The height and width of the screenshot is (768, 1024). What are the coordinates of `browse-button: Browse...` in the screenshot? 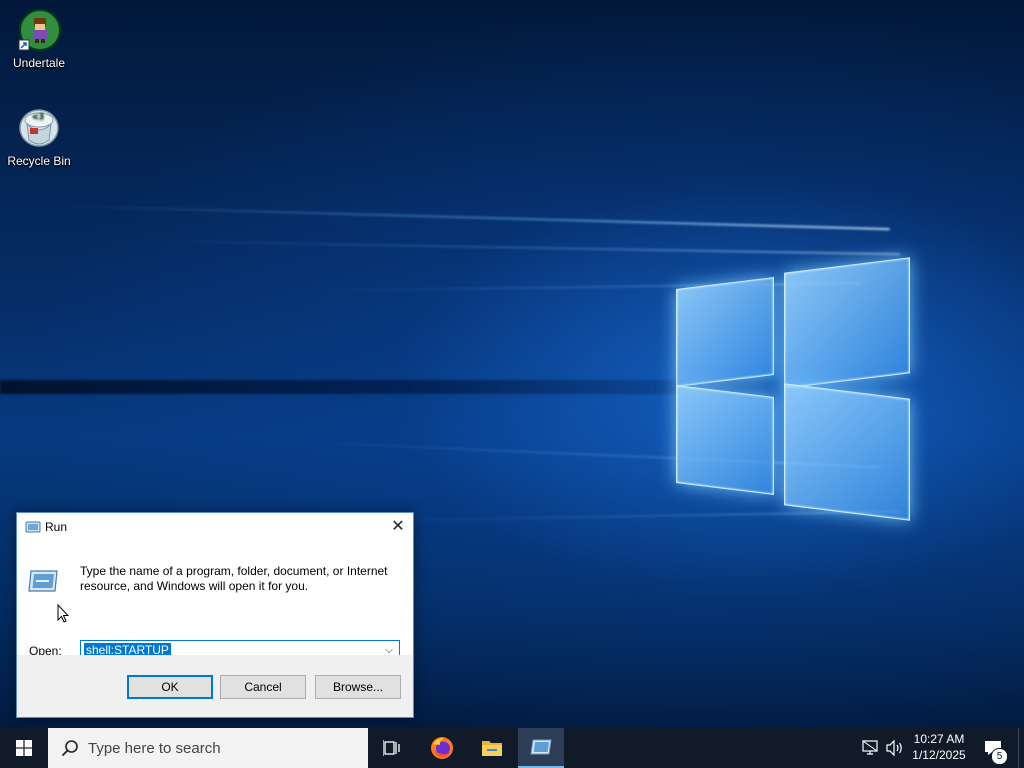 It's located at (358, 687).